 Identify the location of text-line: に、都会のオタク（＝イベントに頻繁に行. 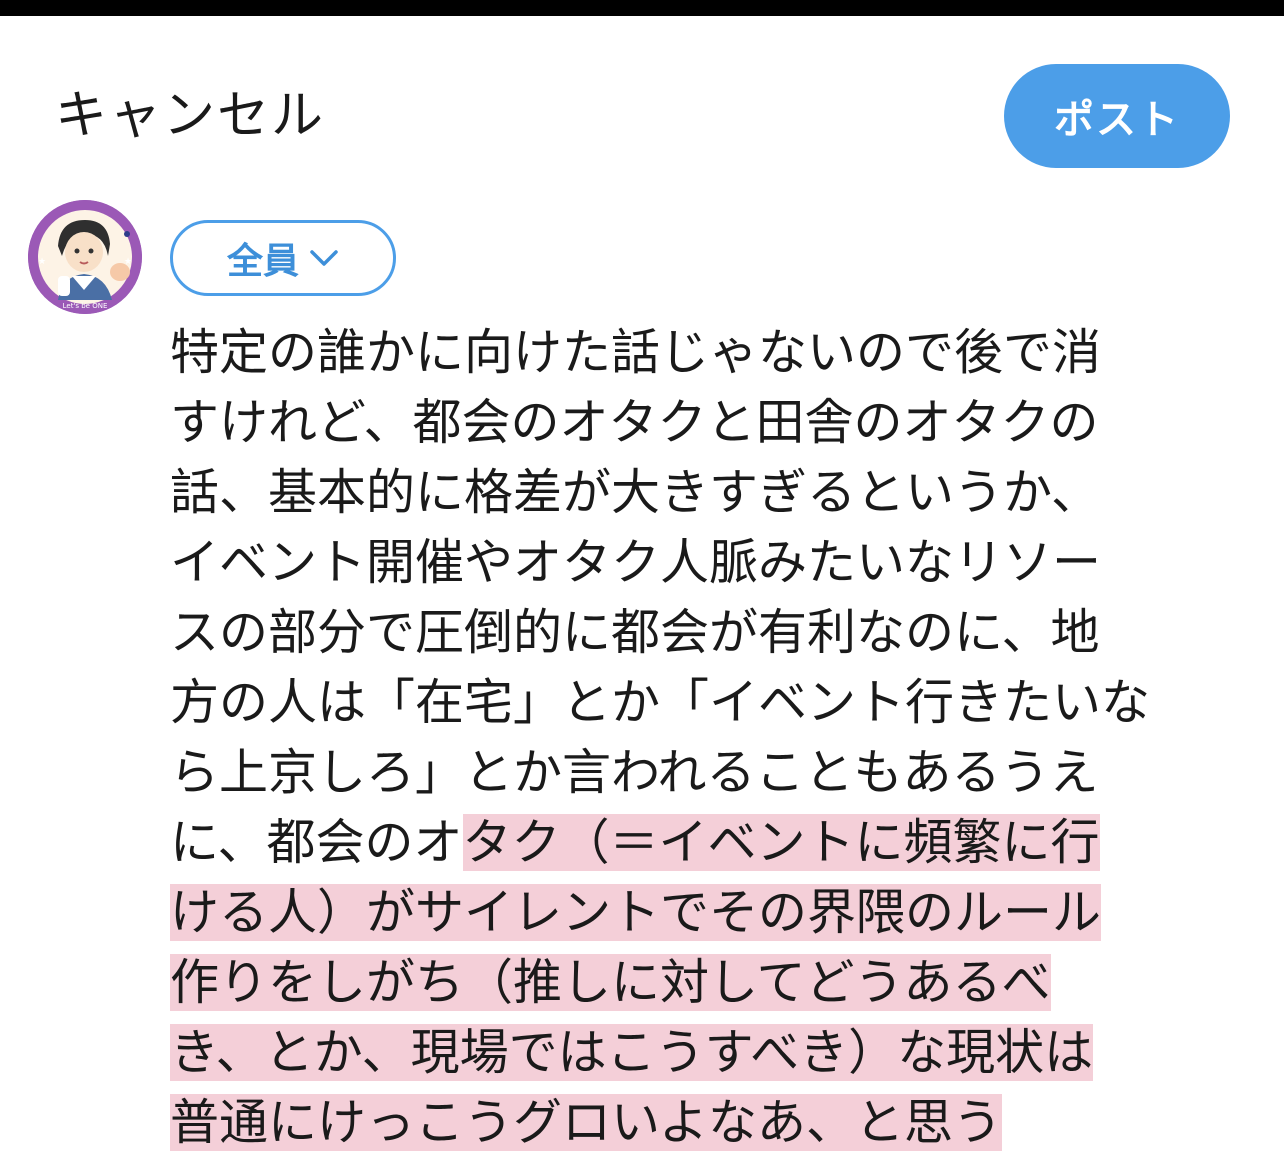
(635, 842).